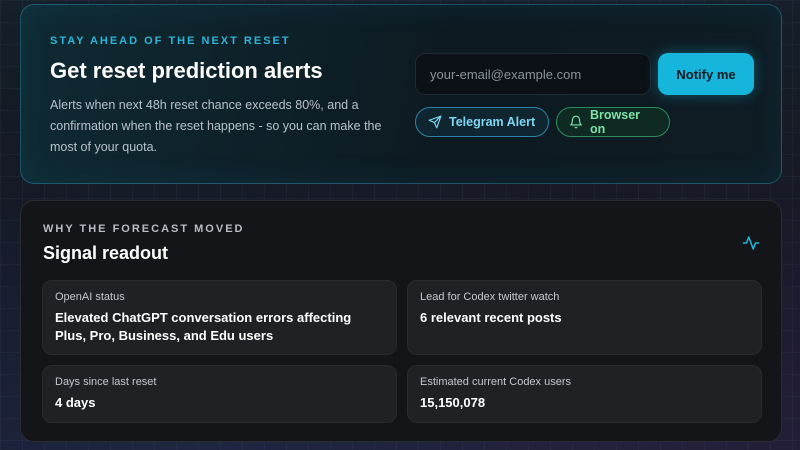  What do you see at coordinates (490, 297) in the screenshot?
I see `tile-label: Lead for Codex twitter watch` at bounding box center [490, 297].